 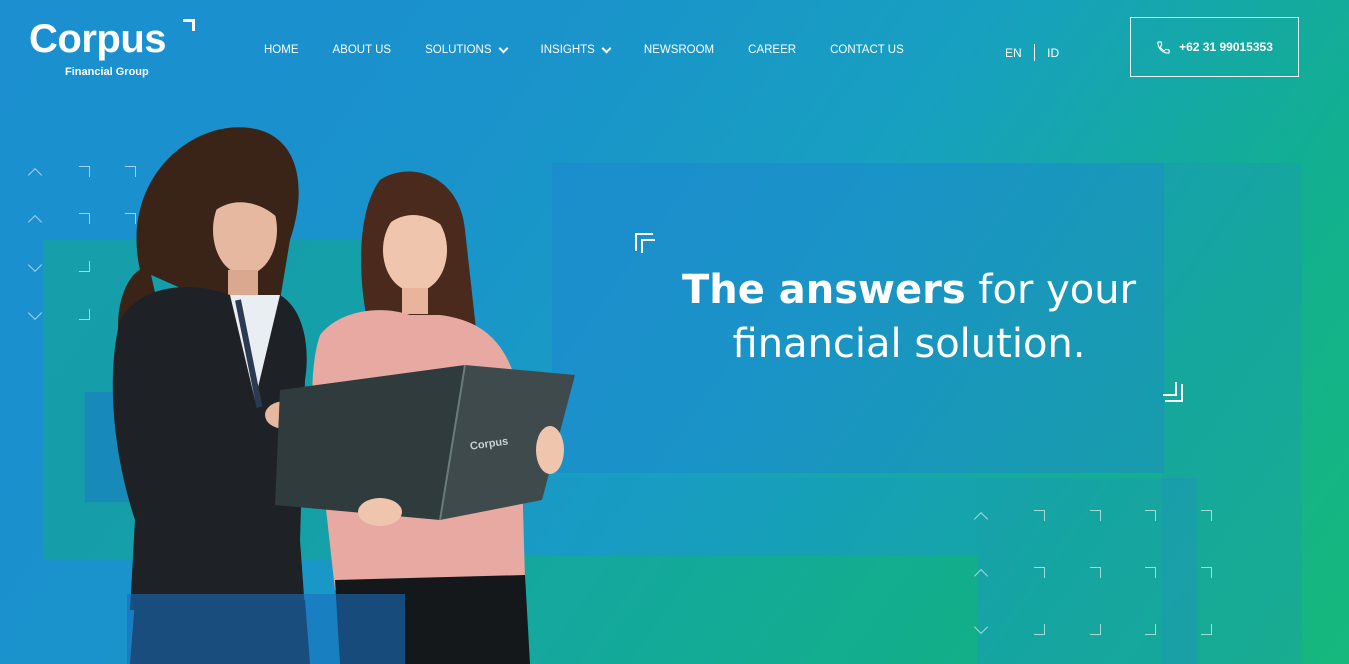 What do you see at coordinates (107, 72) in the screenshot?
I see `brand-subtitle: Financial Group` at bounding box center [107, 72].